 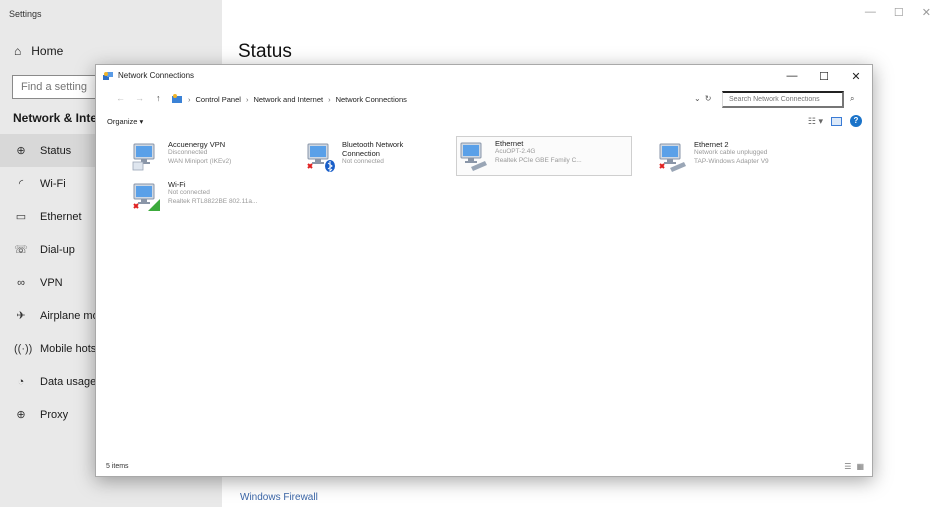 I want to click on control-panel-icon, so click(x=177, y=98).